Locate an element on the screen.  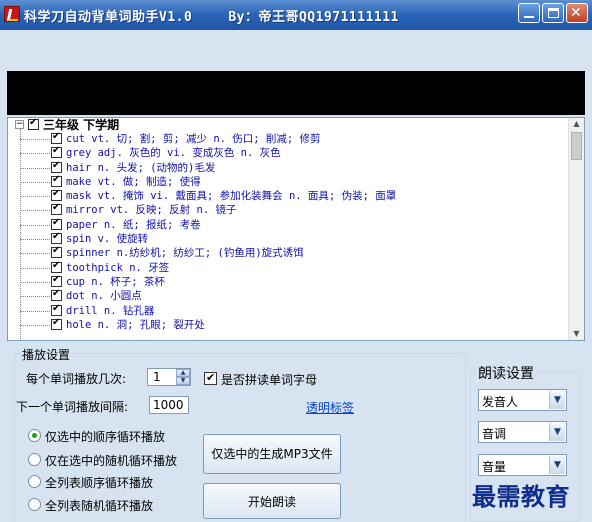
repeat-count-value: 1 is located at coordinates (157, 377).